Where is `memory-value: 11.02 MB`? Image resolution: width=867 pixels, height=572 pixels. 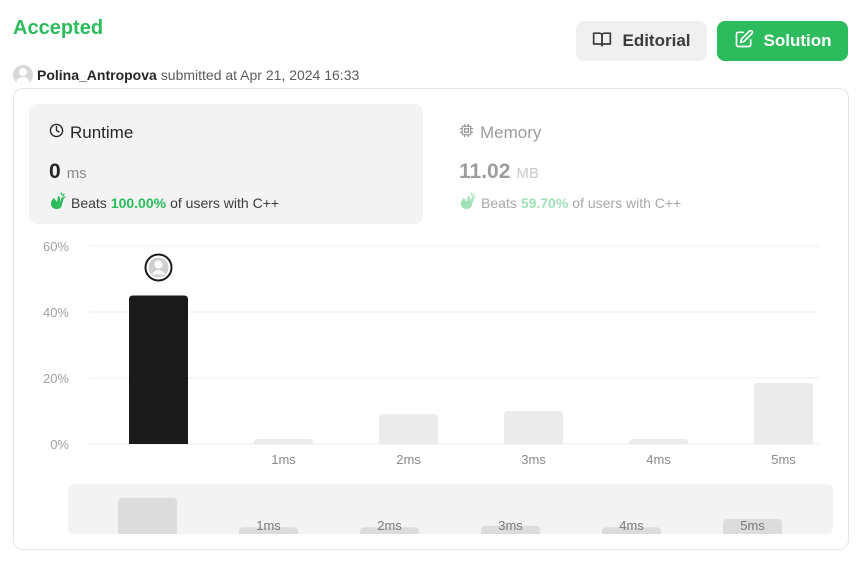 memory-value: 11.02 MB is located at coordinates (499, 172).